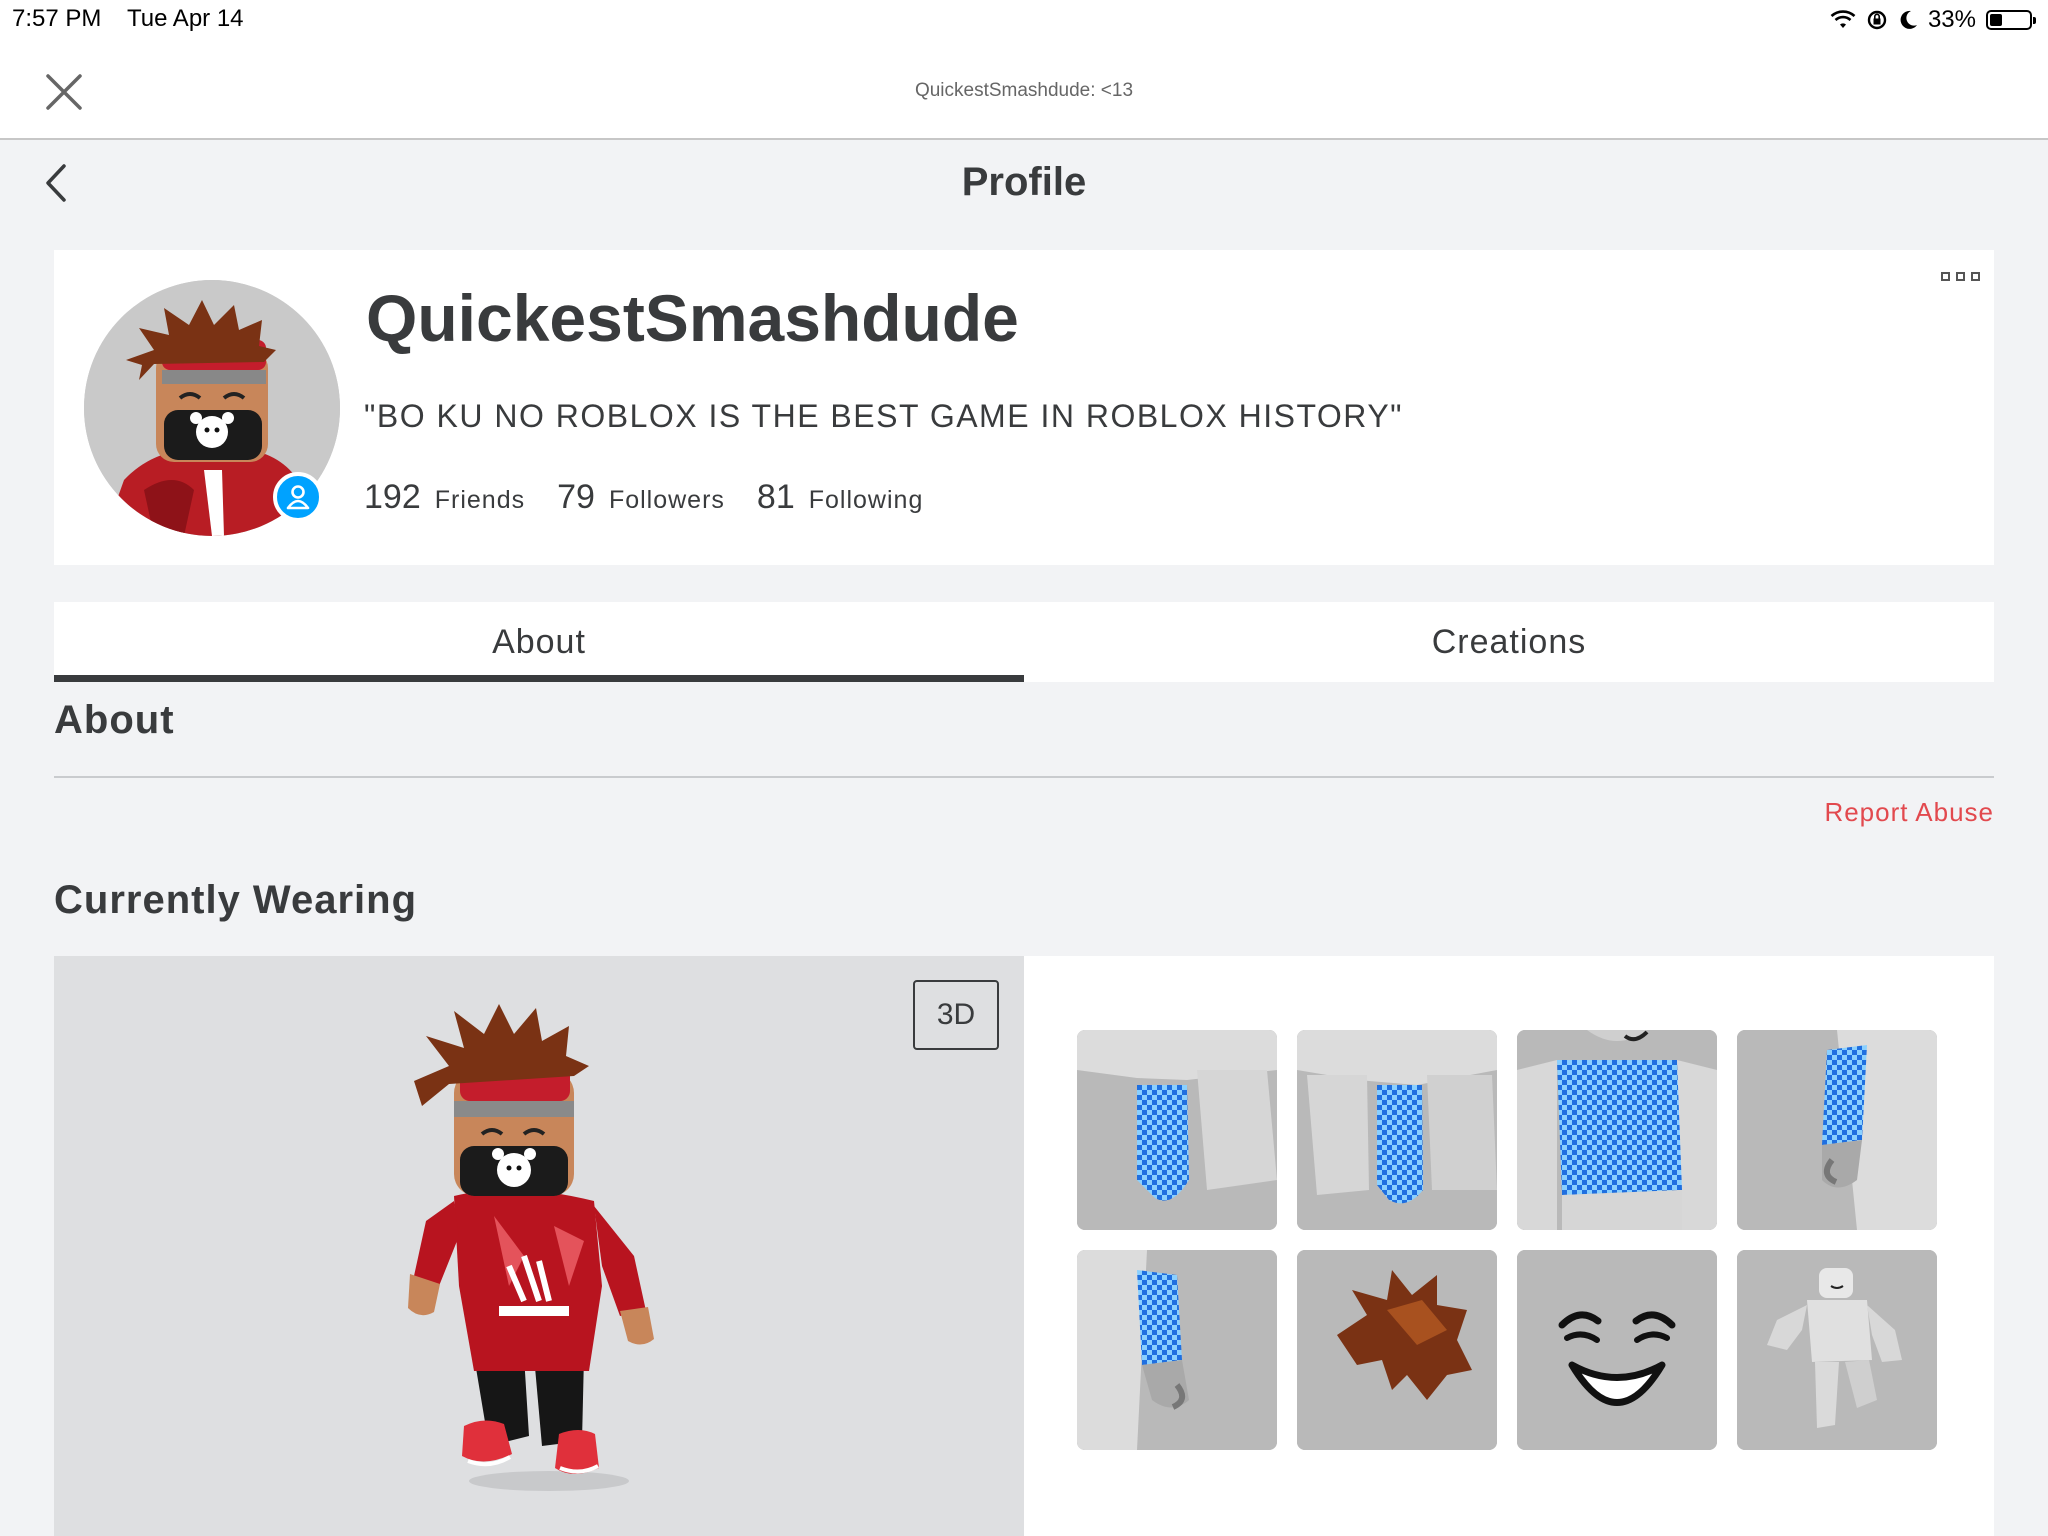 The height and width of the screenshot is (1536, 2048). I want to click on wearing-item-left-leg-pants, so click(1177, 1130).